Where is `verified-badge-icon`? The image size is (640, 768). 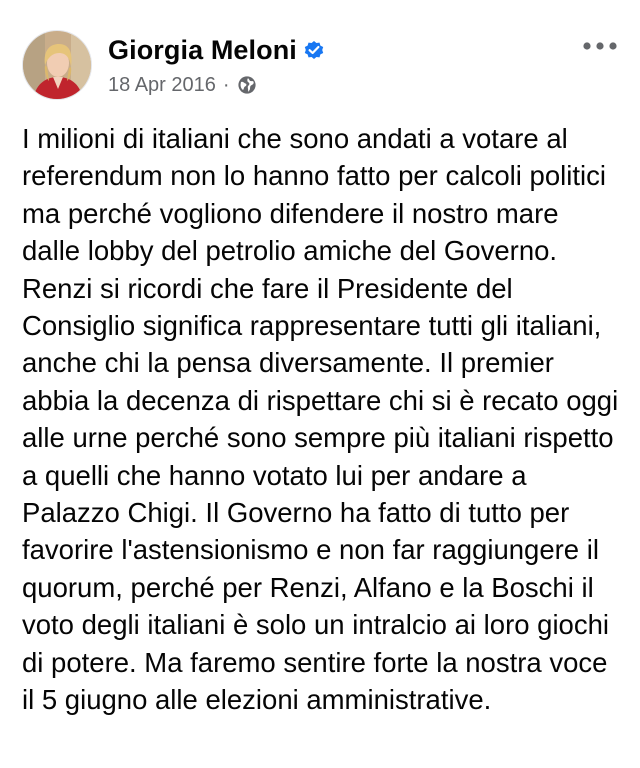 verified-badge-icon is located at coordinates (314, 50).